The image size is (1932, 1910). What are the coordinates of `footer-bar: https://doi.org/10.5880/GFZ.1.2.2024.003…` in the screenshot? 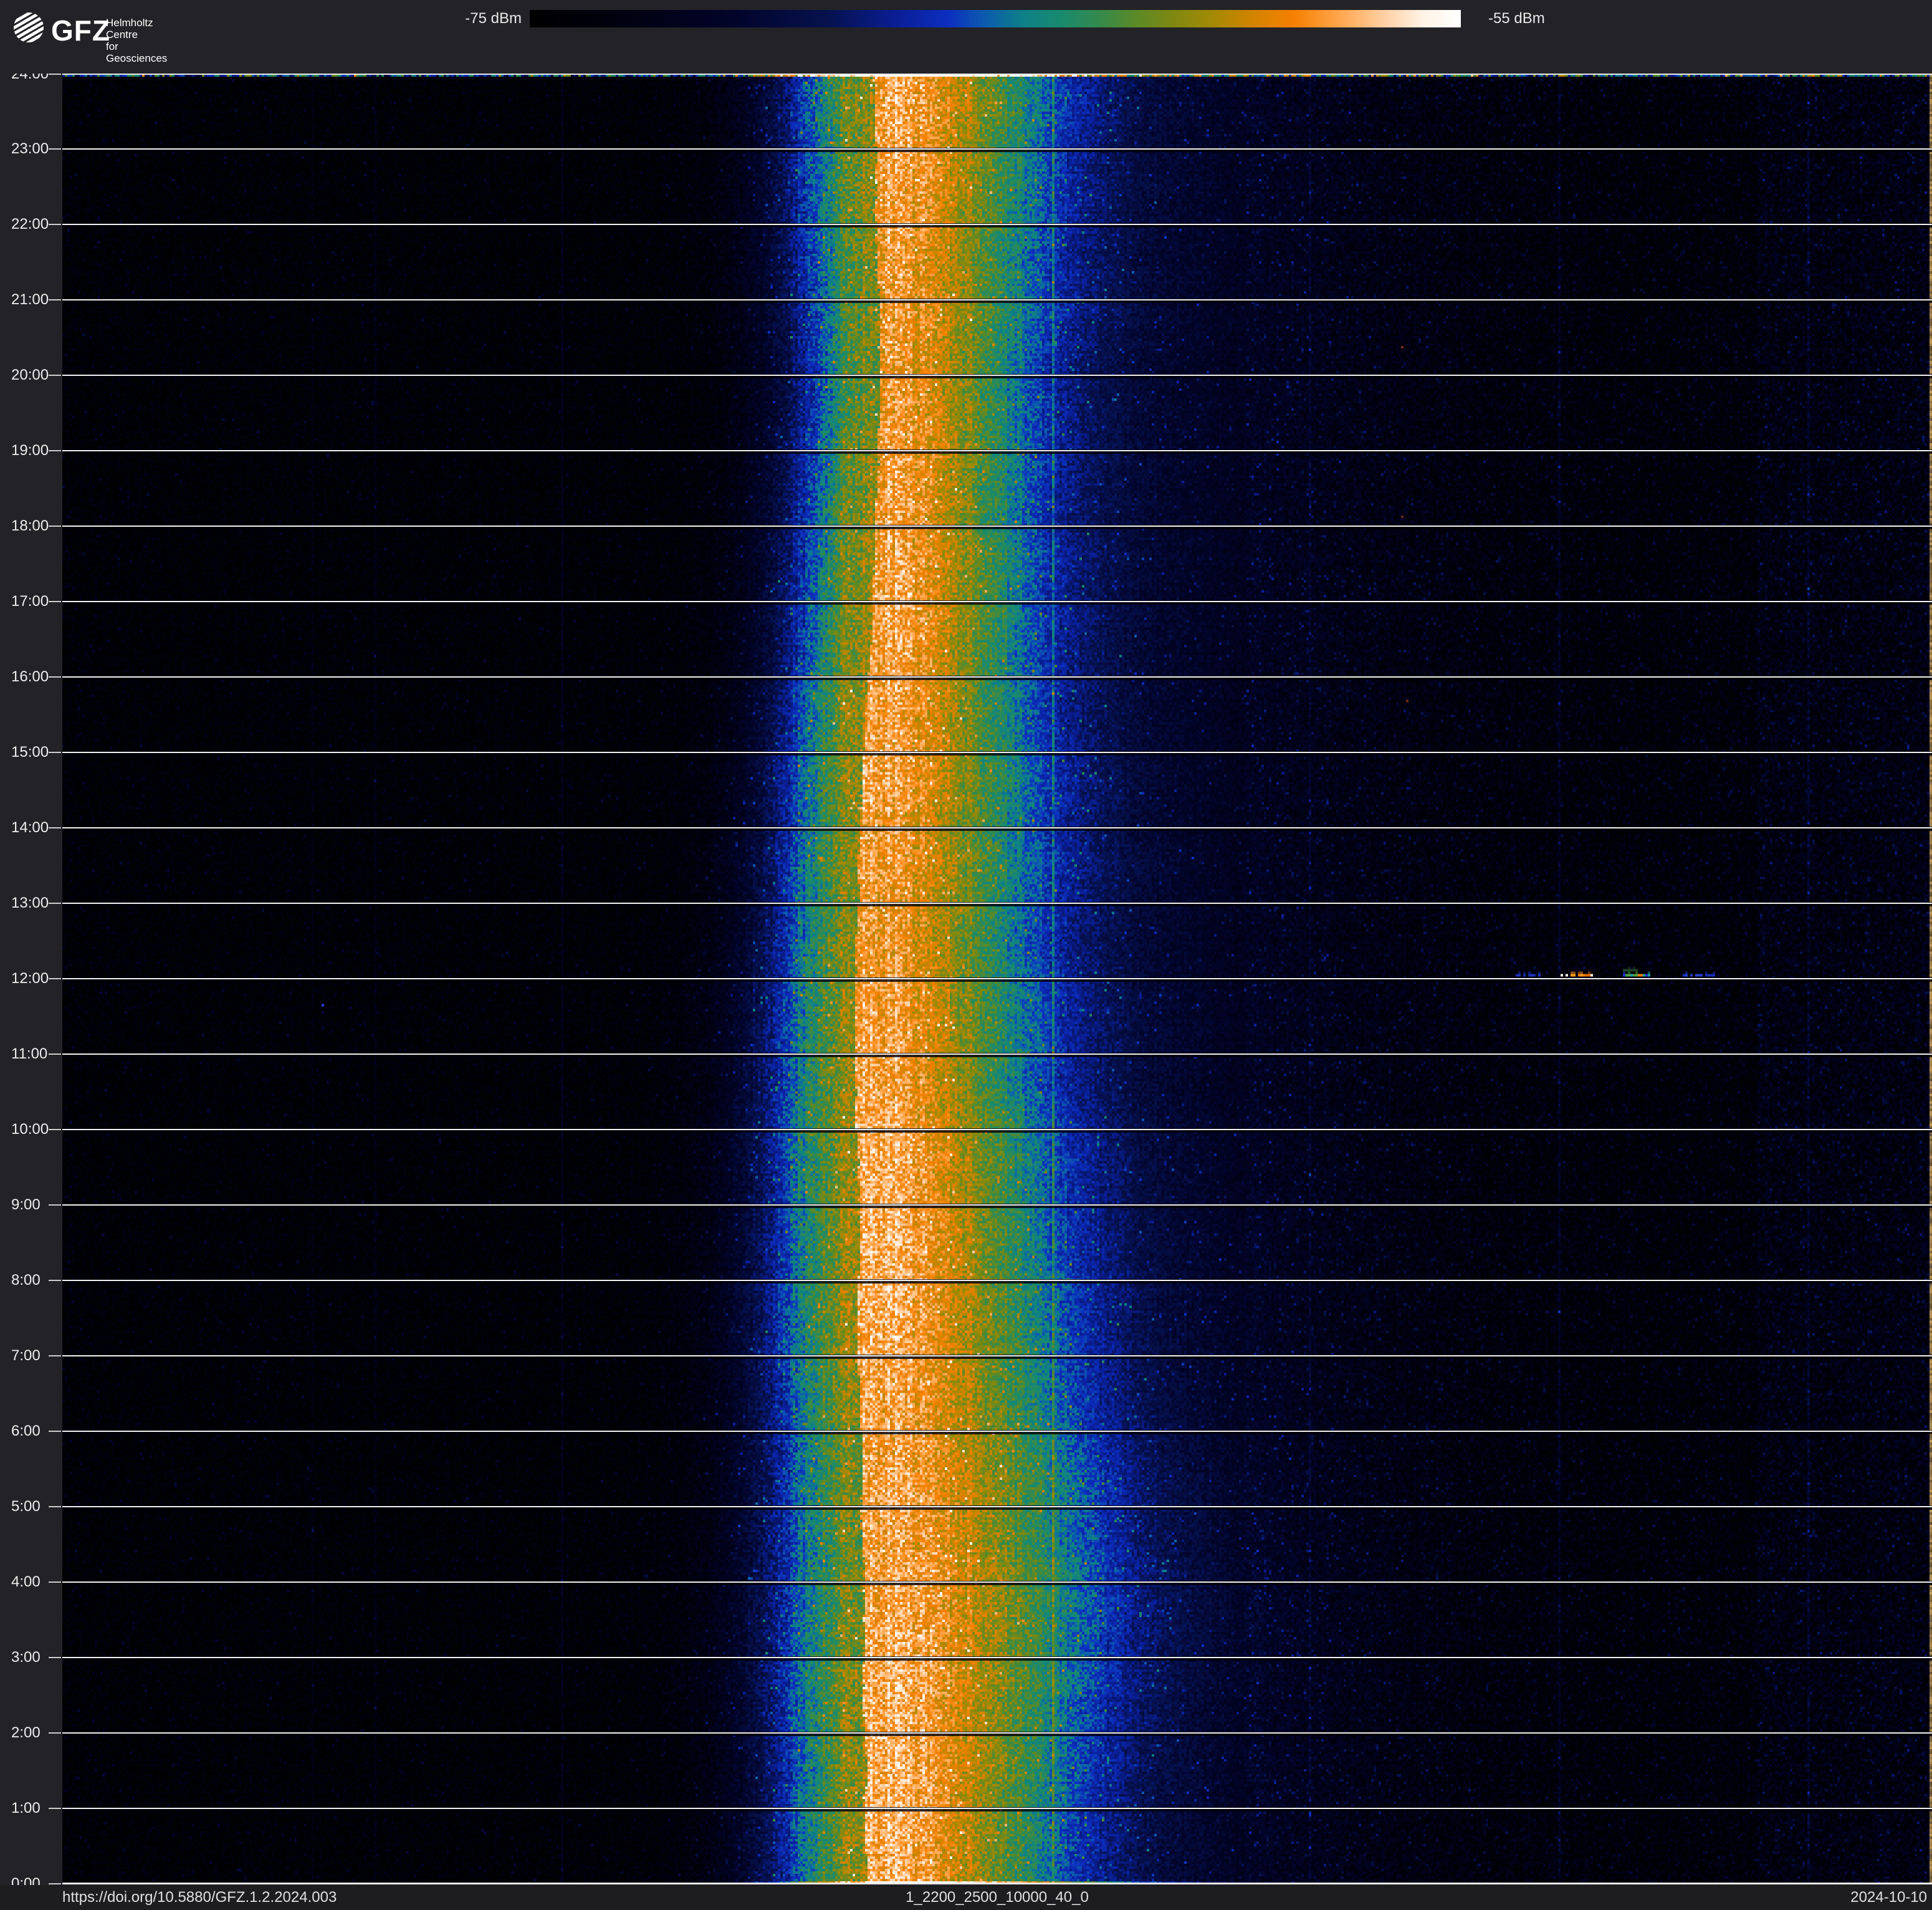 It's located at (966, 1897).